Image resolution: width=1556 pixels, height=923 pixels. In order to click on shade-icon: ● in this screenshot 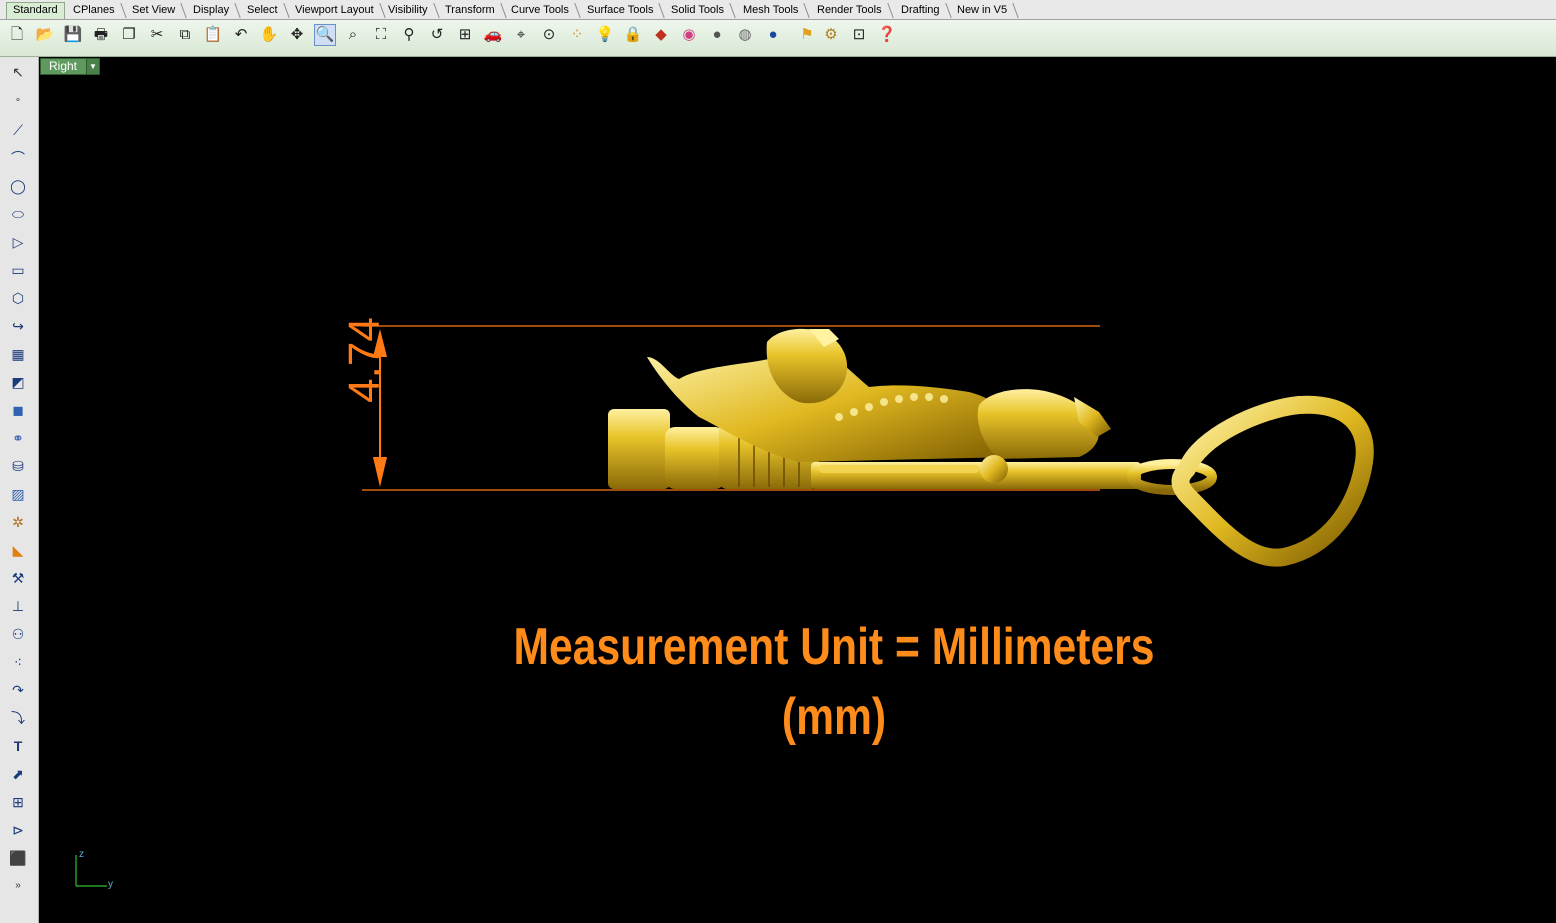, I will do `click(717, 35)`.